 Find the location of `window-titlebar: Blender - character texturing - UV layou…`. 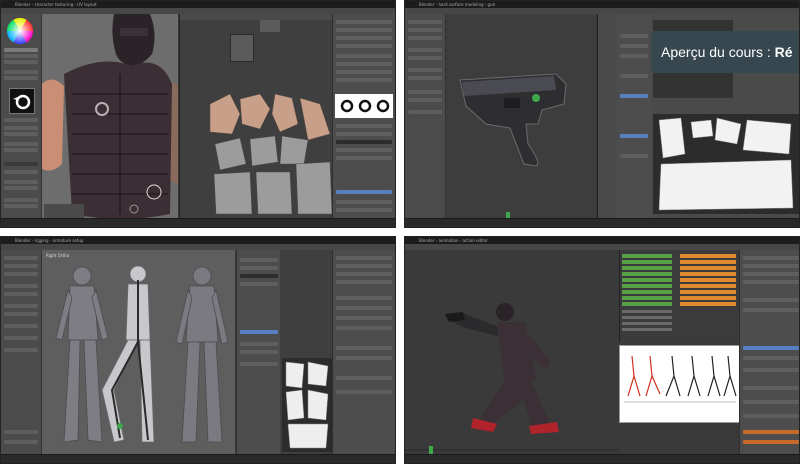

window-titlebar: Blender - character texturing - UV layou… is located at coordinates (198, 9).